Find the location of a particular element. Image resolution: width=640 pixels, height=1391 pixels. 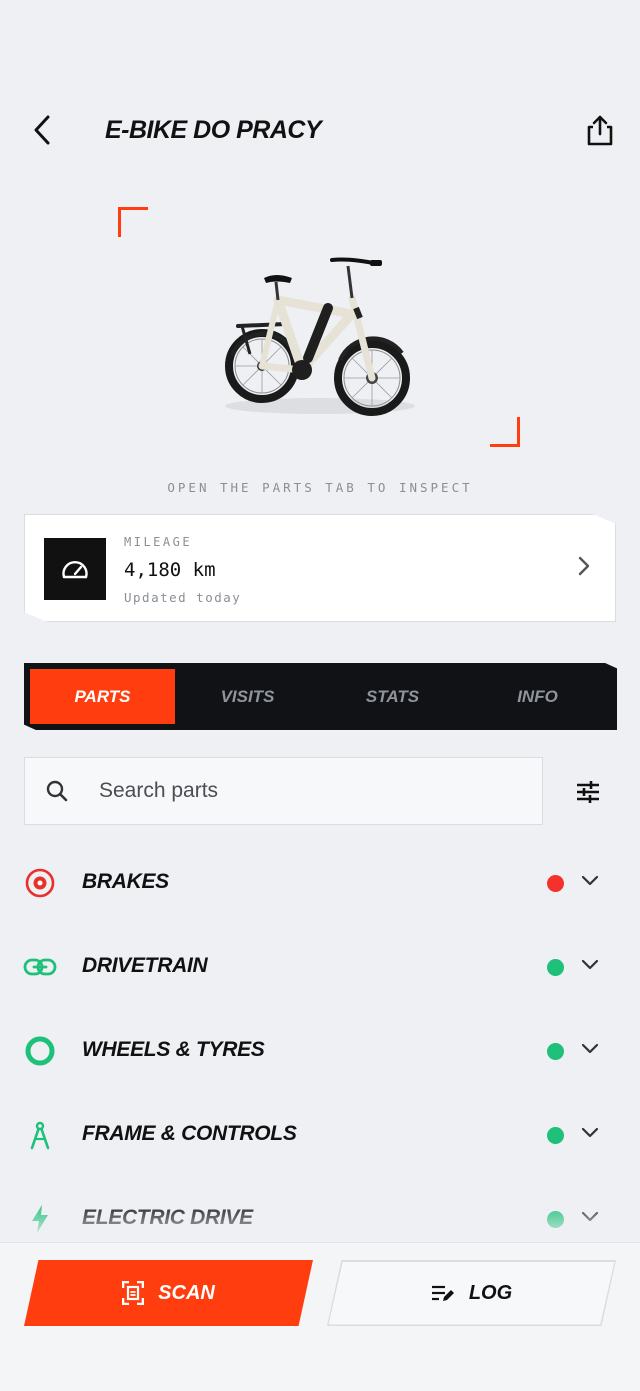

share-icon is located at coordinates (600, 130).